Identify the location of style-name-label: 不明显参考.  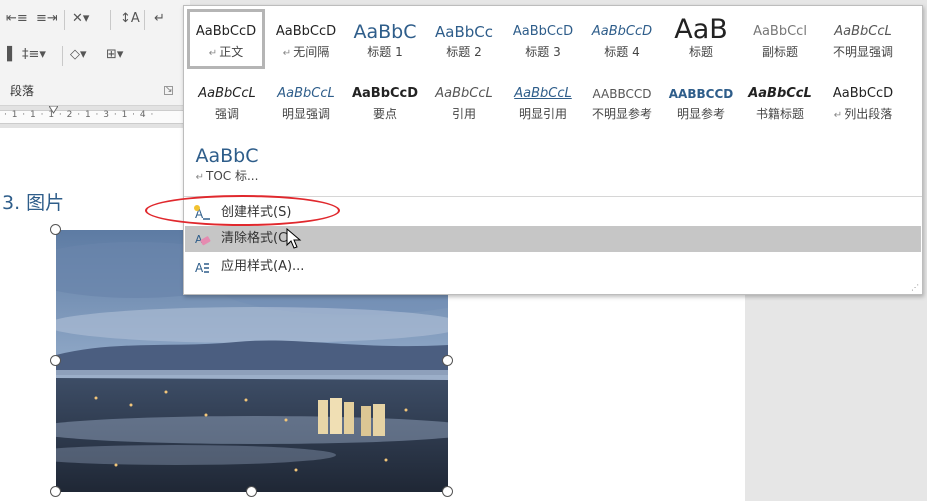
(621, 114).